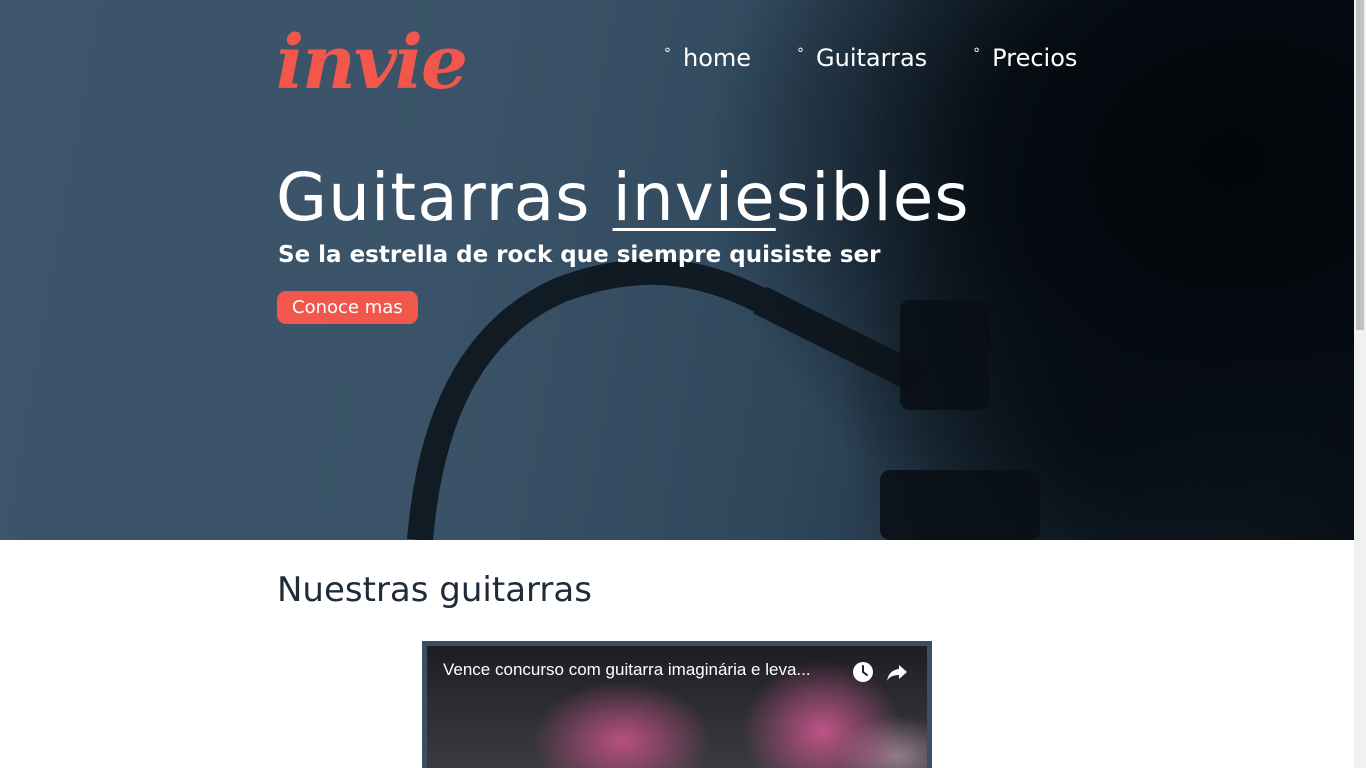 This screenshot has height=768, width=1366. I want to click on logo: invie, so click(372, 63).